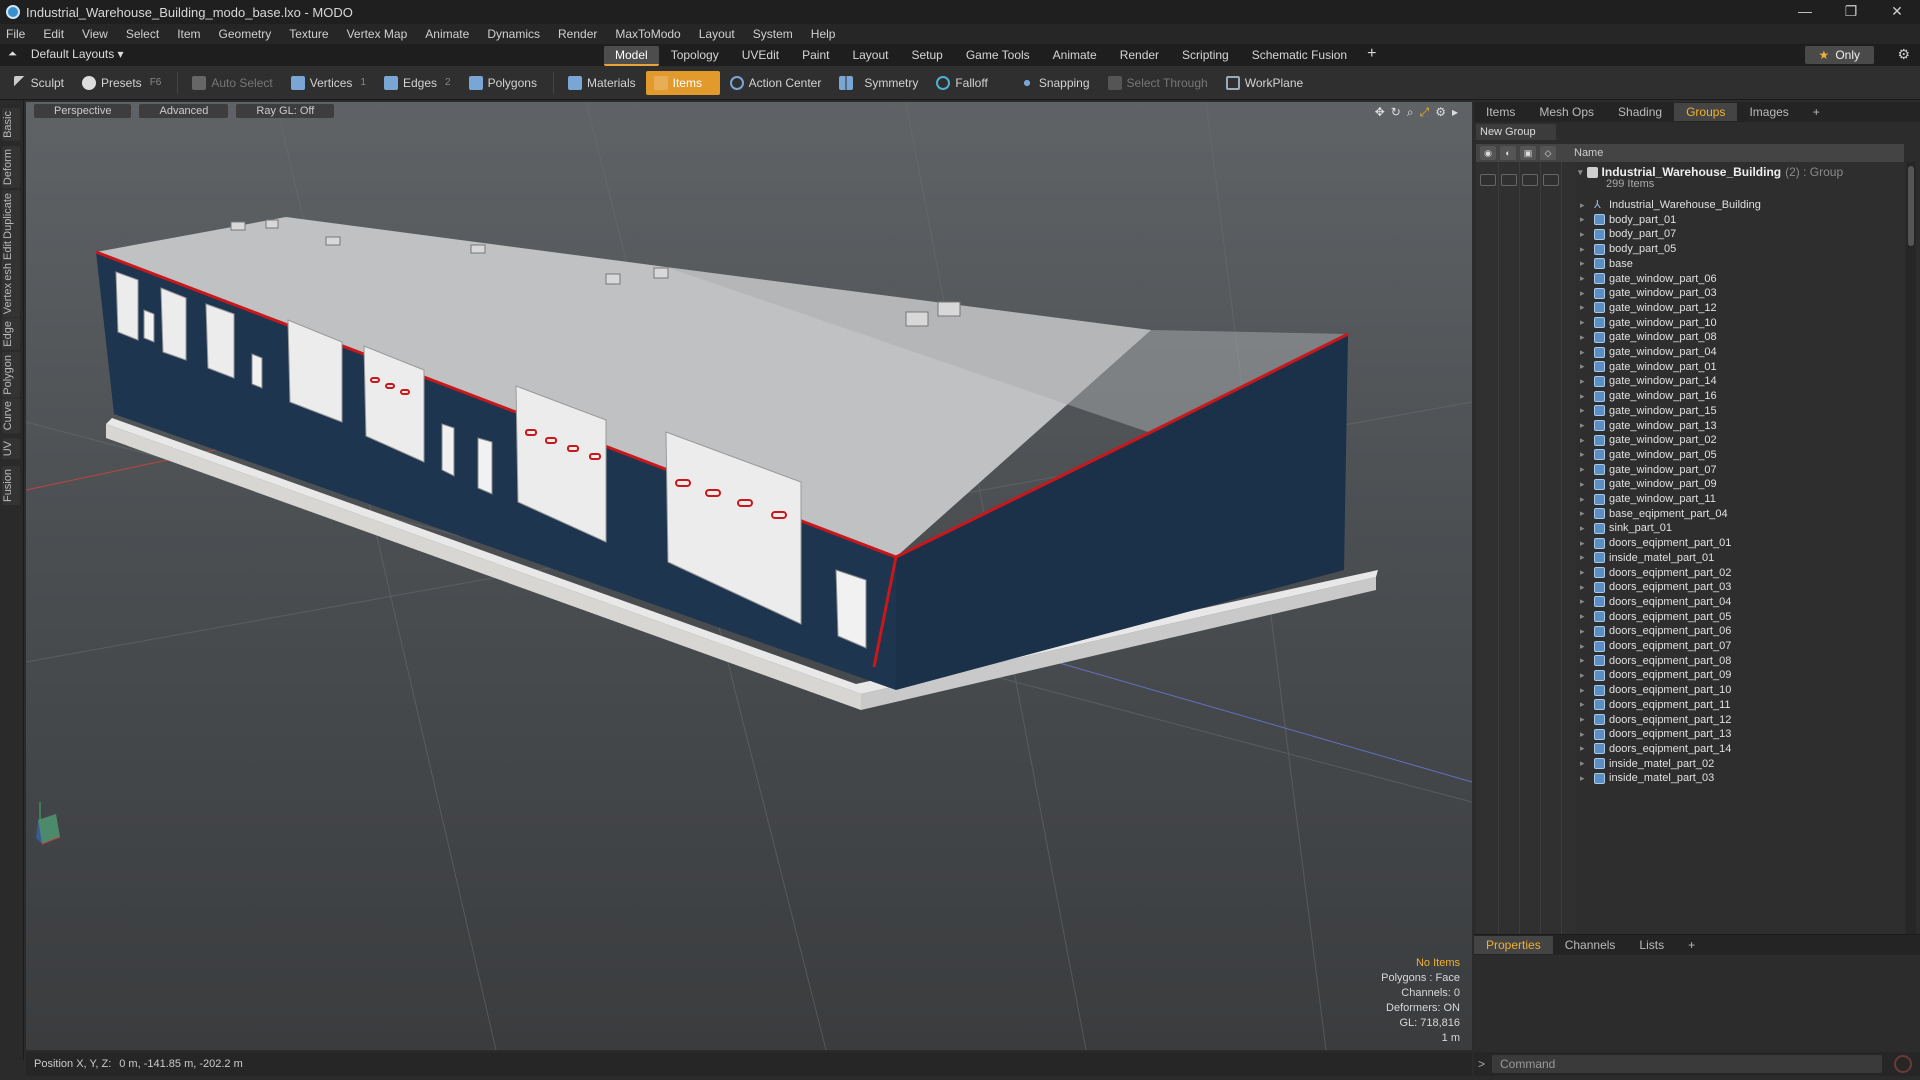 The height and width of the screenshot is (1080, 1920). Describe the element at coordinates (717, 34) in the screenshot. I see `menu-item-layout: Layout` at that location.